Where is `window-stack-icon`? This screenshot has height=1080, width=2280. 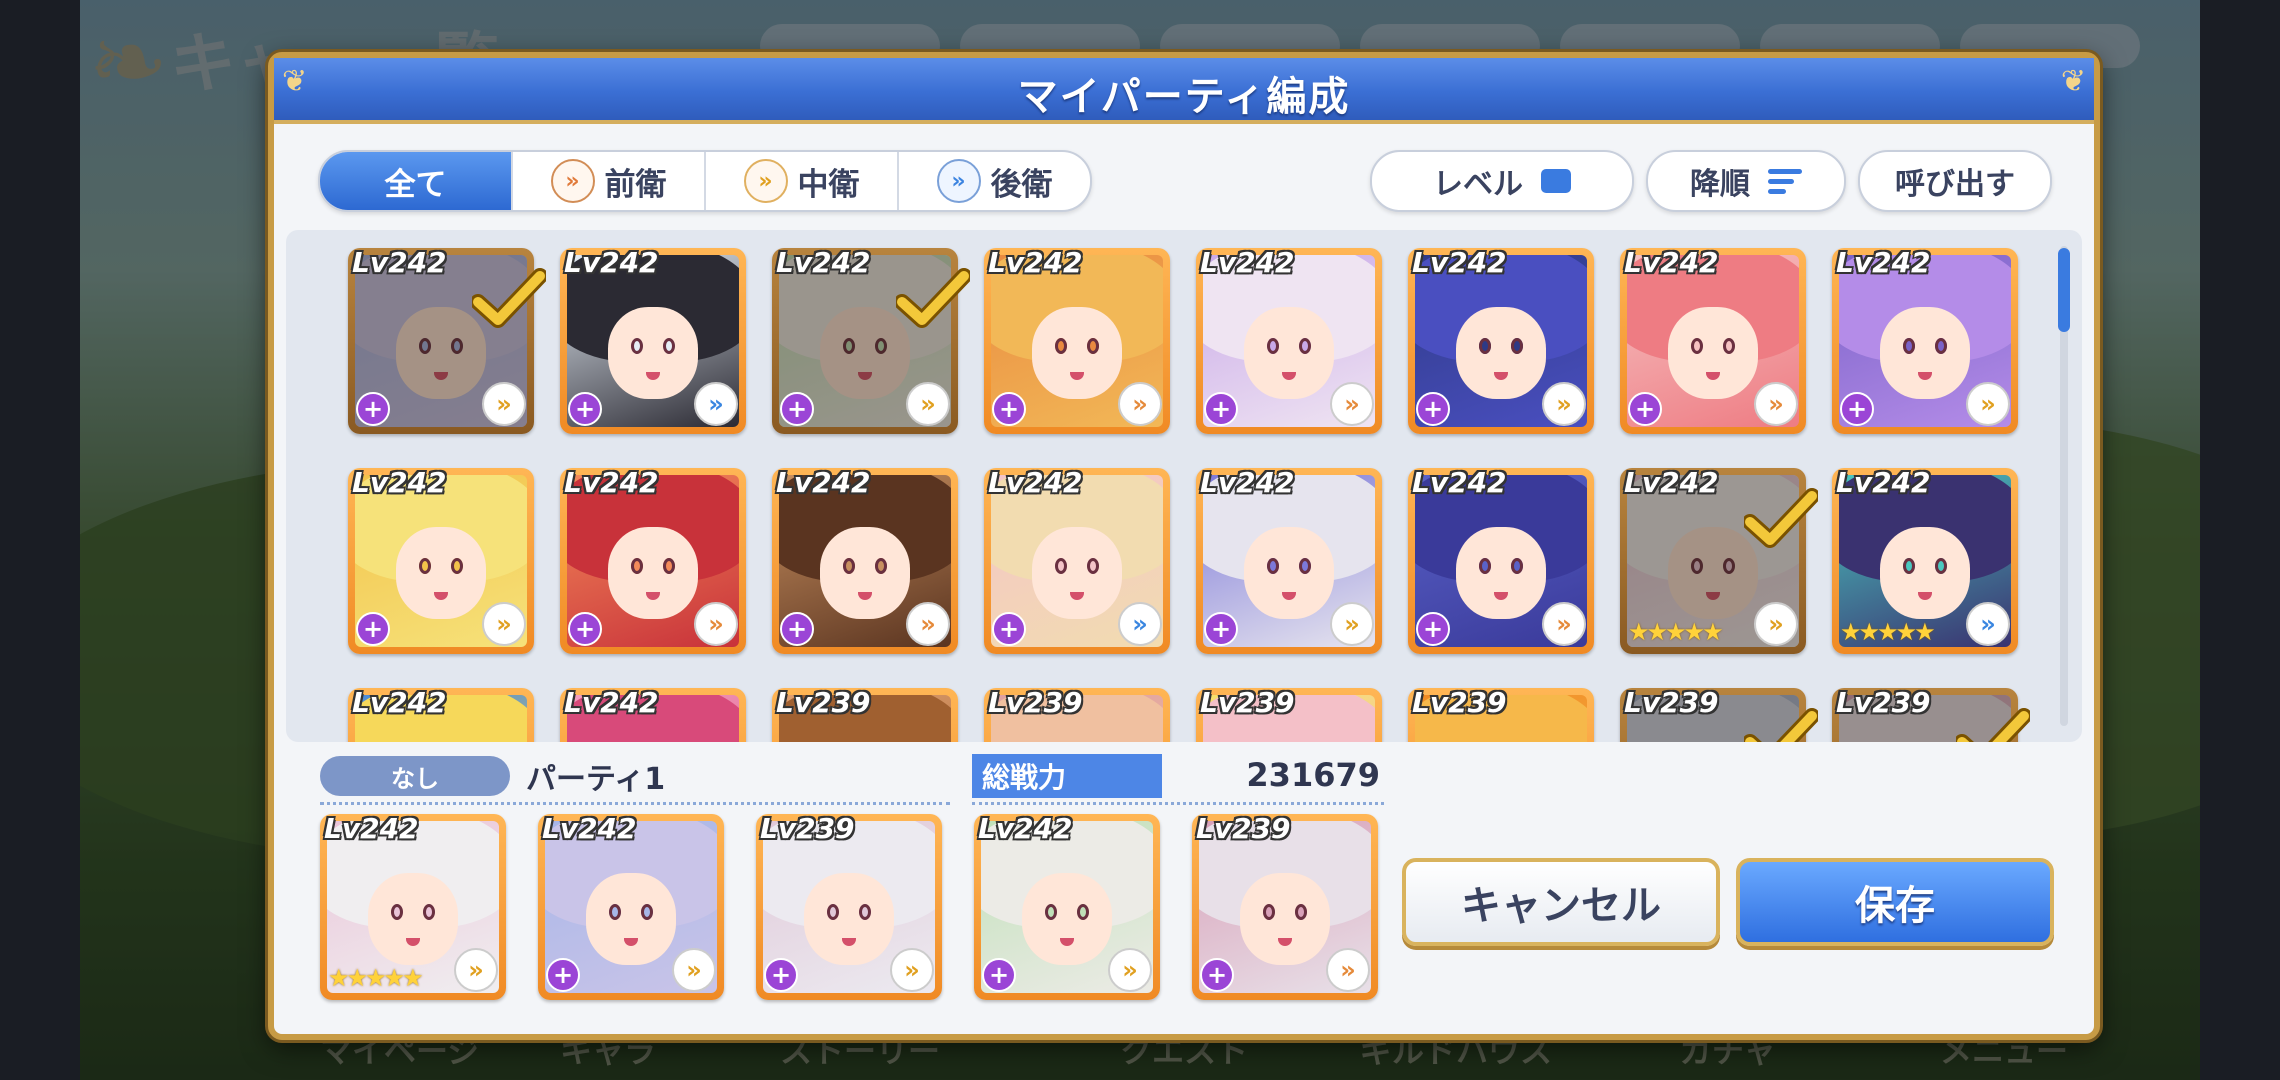
window-stack-icon is located at coordinates (1556, 181).